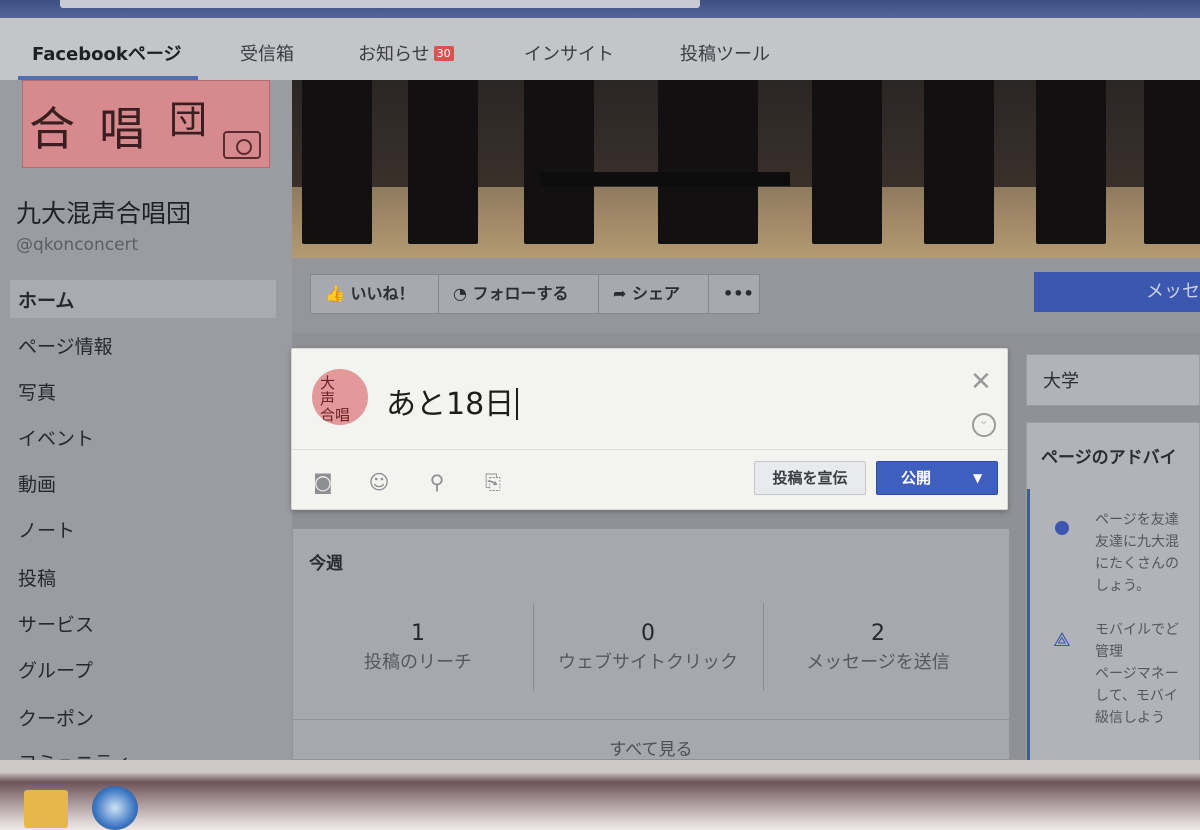 This screenshot has width=1200, height=830. I want to click on page-name: 九大混声合唱団, so click(103, 212).